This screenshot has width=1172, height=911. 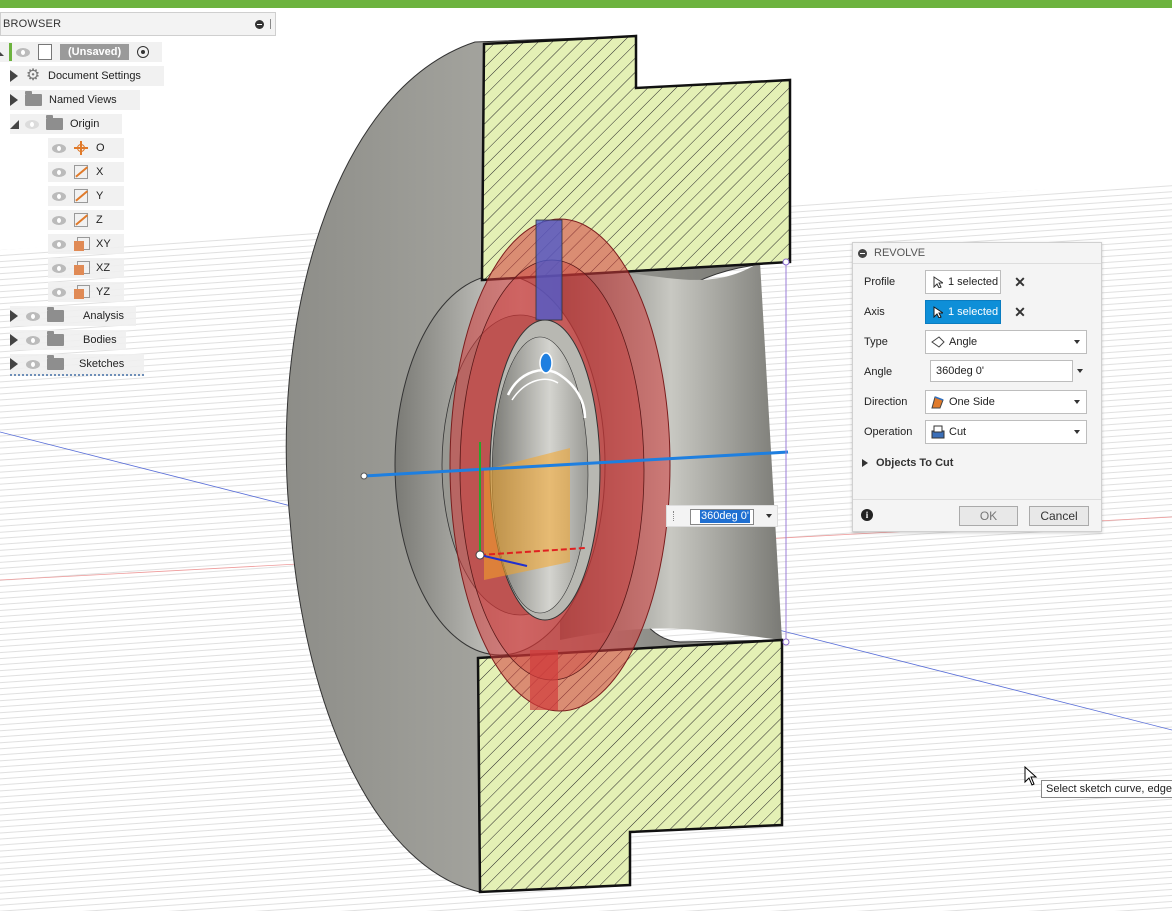 I want to click on tree-item-label: XZ, so click(x=103, y=268).